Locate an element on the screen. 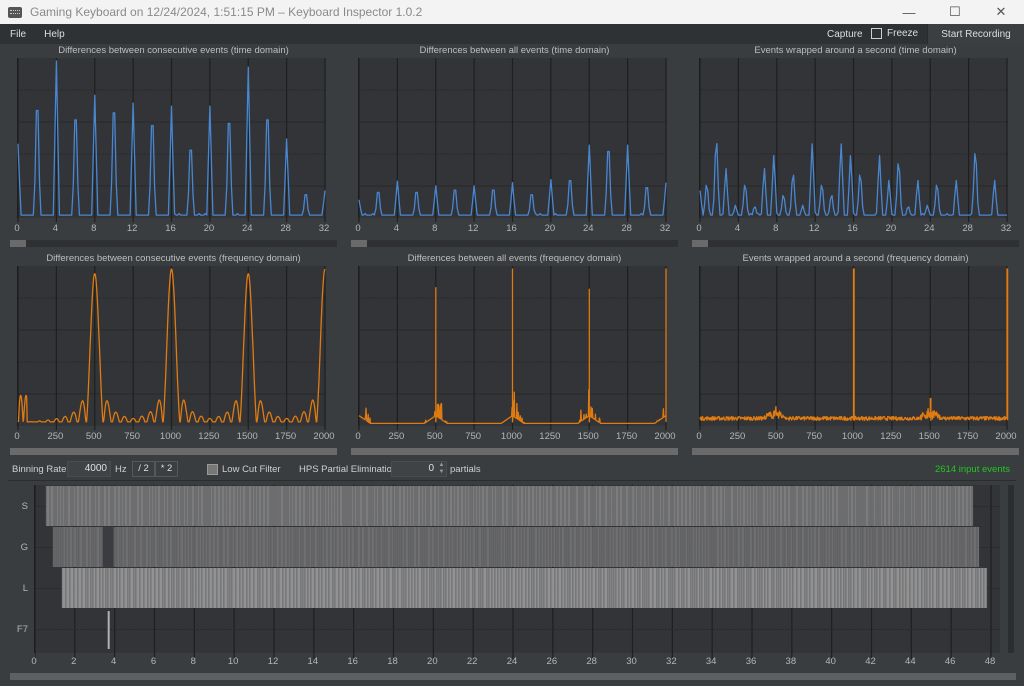 Image resolution: width=1024 pixels, height=686 pixels. maximize-button: ☐ is located at coordinates (955, 12).